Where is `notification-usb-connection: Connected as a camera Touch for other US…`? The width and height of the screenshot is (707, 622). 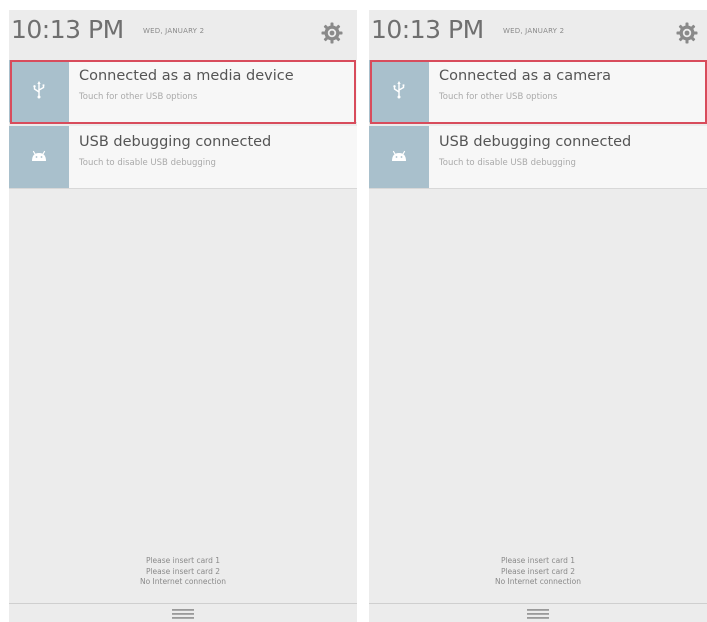 notification-usb-connection: Connected as a camera Touch for other US… is located at coordinates (538, 91).